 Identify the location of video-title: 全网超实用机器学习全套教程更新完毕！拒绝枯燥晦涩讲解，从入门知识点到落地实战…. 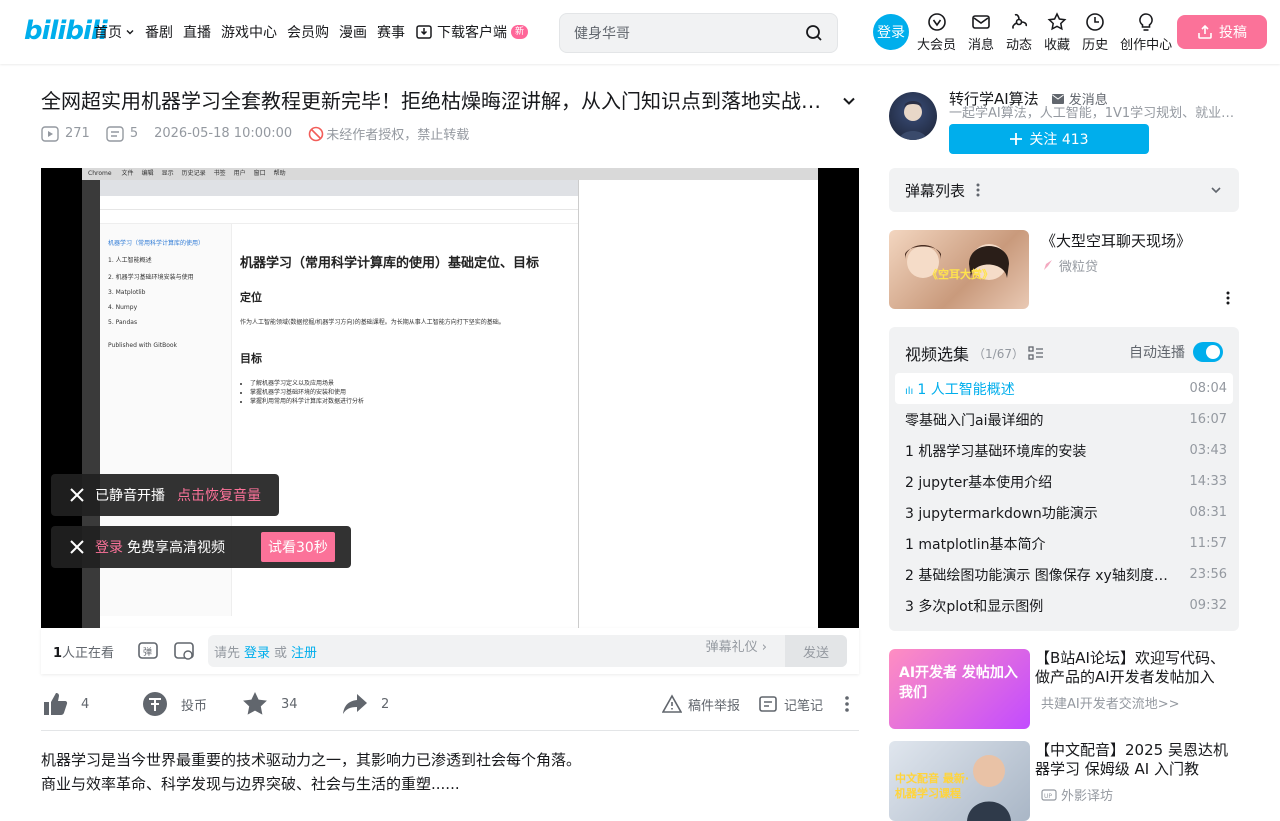
(431, 101).